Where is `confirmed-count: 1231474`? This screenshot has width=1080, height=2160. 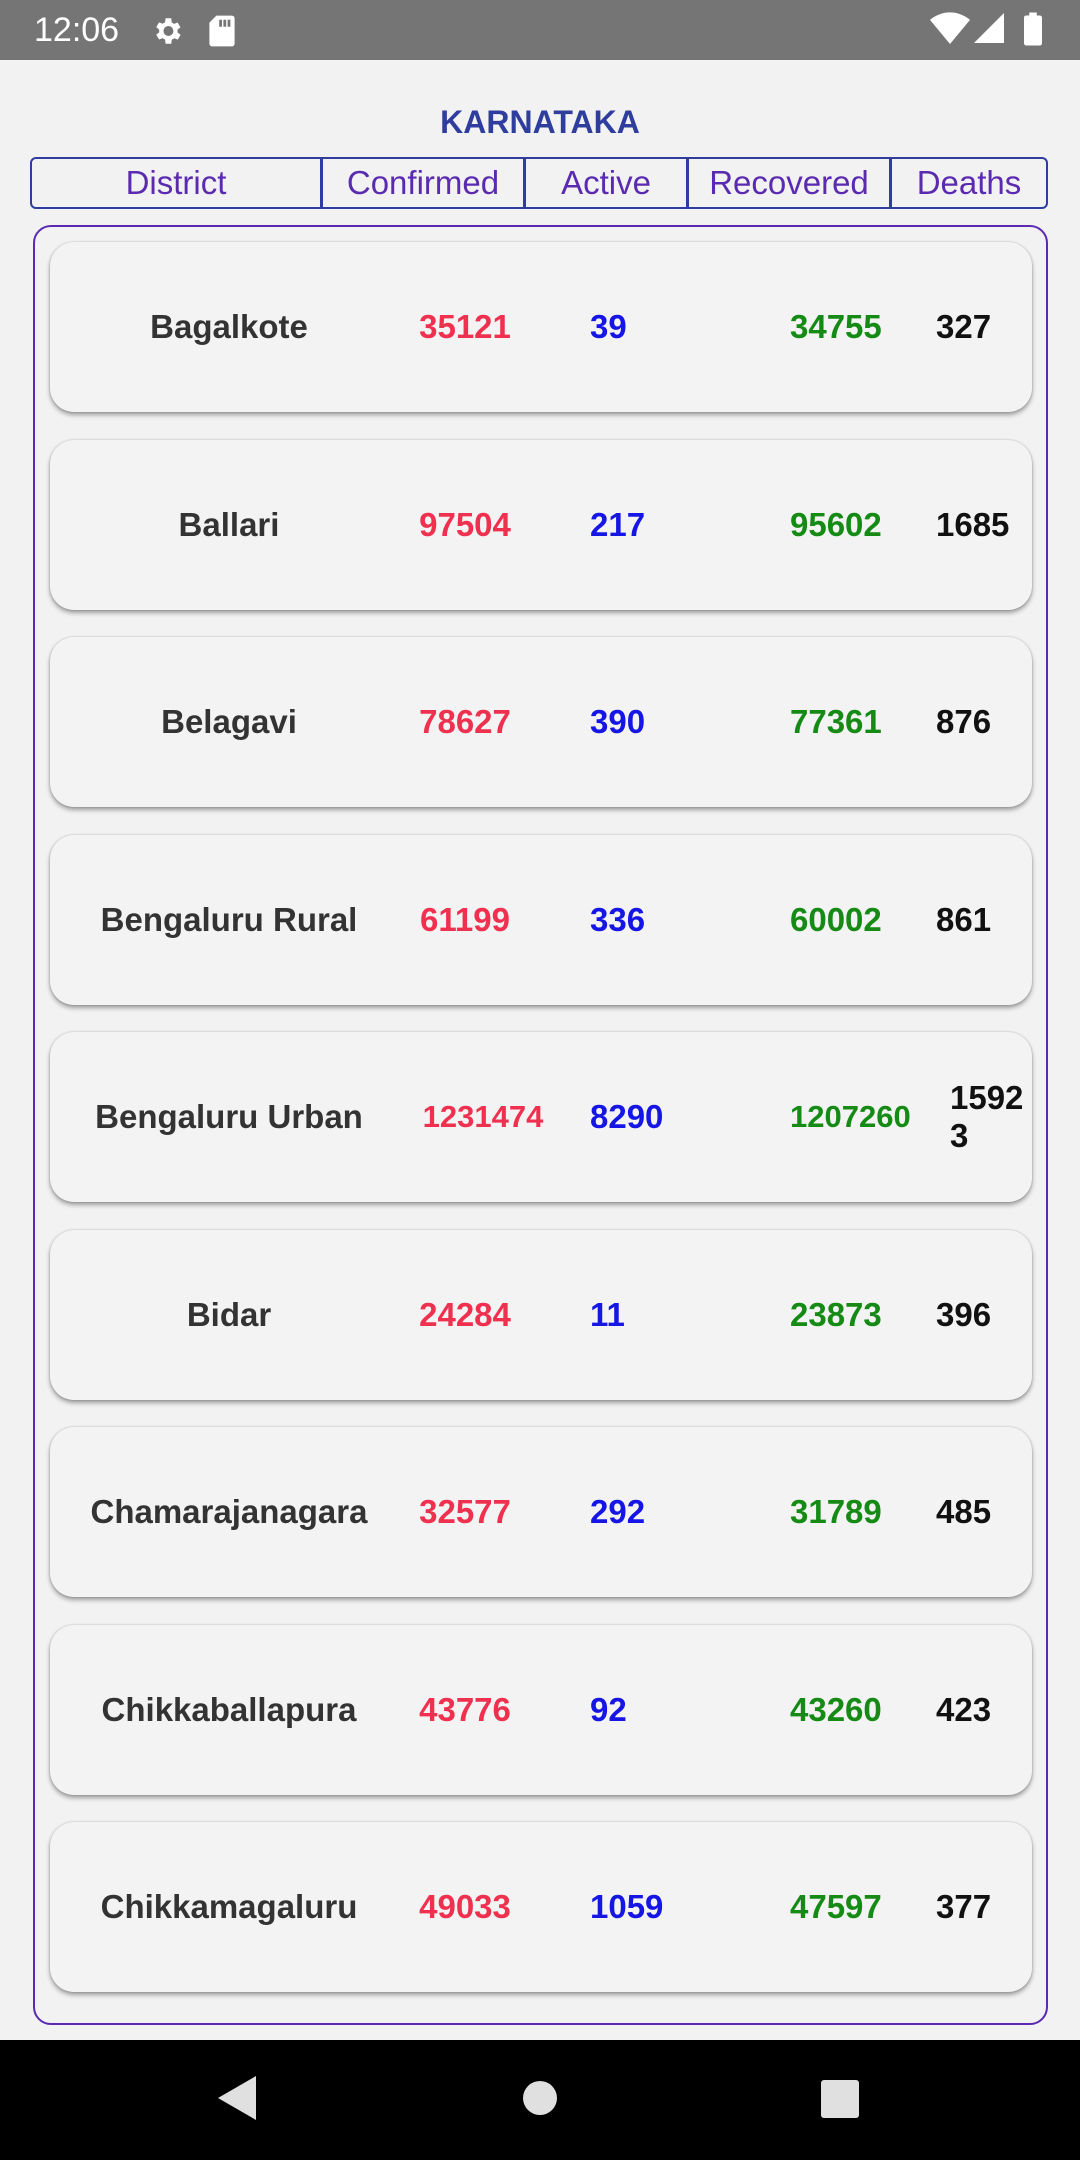
confirmed-count: 1231474 is located at coordinates (483, 1116).